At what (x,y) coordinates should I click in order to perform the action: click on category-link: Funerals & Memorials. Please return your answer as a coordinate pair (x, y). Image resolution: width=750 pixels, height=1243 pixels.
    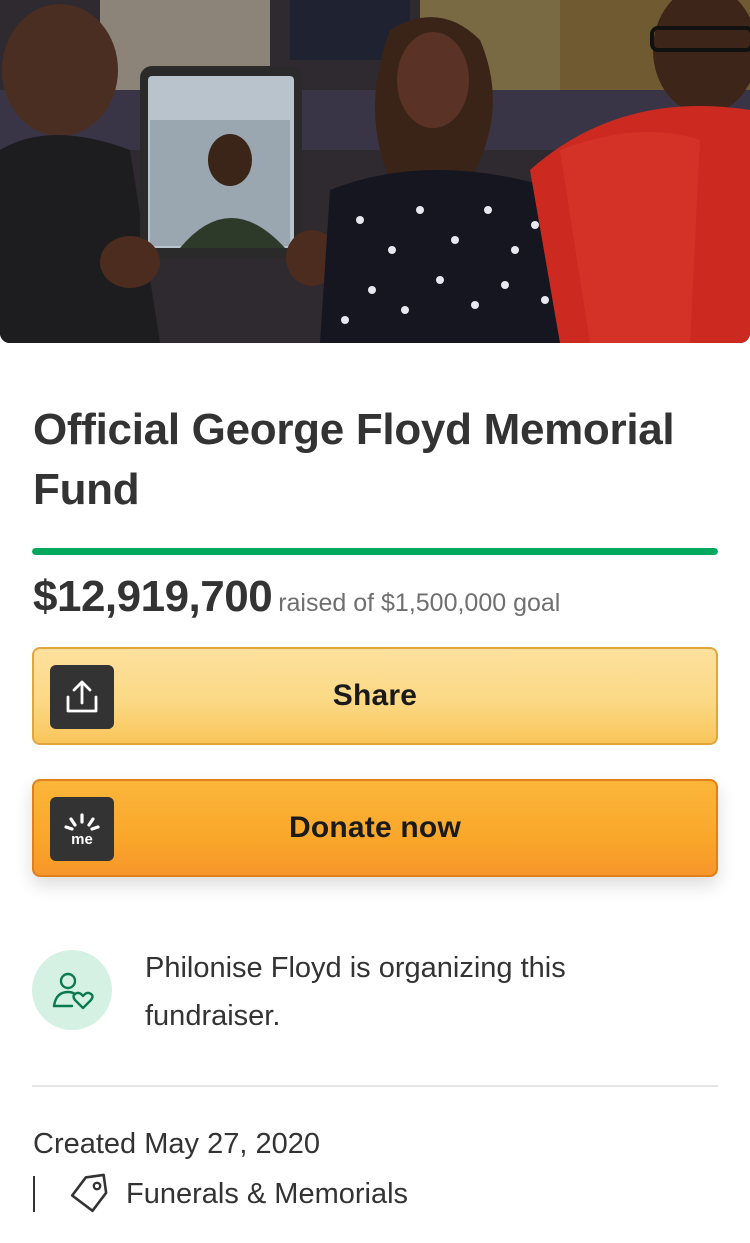
    Looking at the image, I should click on (267, 1194).